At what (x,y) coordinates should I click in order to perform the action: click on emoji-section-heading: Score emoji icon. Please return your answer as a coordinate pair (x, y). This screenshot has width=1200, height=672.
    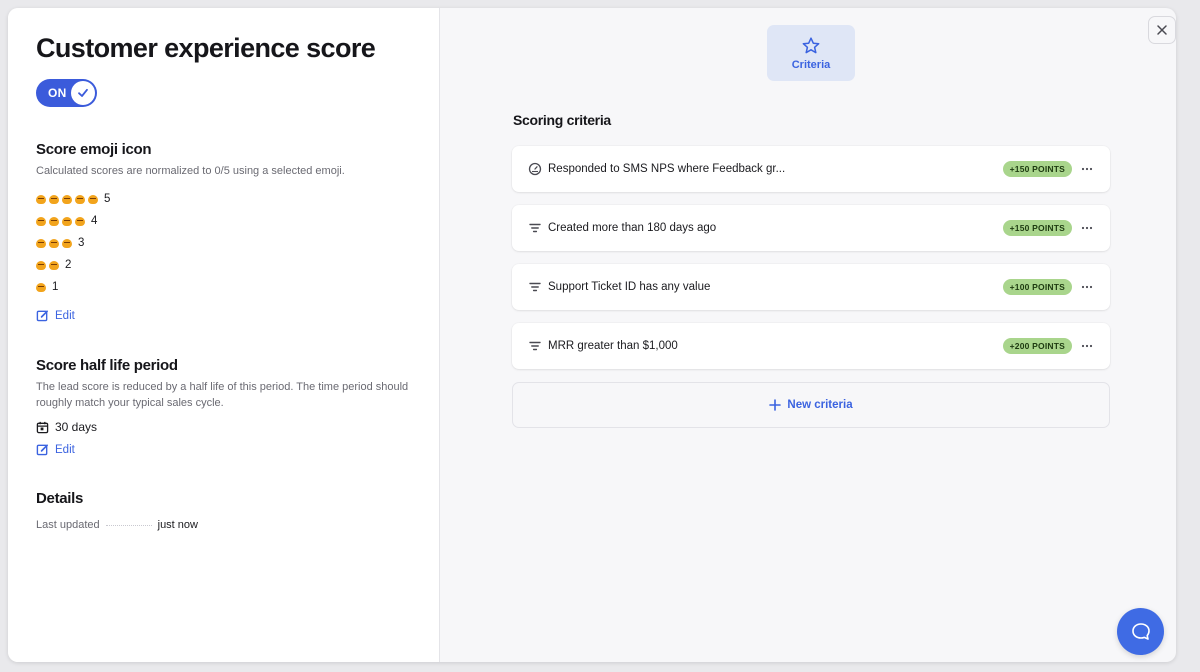
    Looking at the image, I should click on (94, 149).